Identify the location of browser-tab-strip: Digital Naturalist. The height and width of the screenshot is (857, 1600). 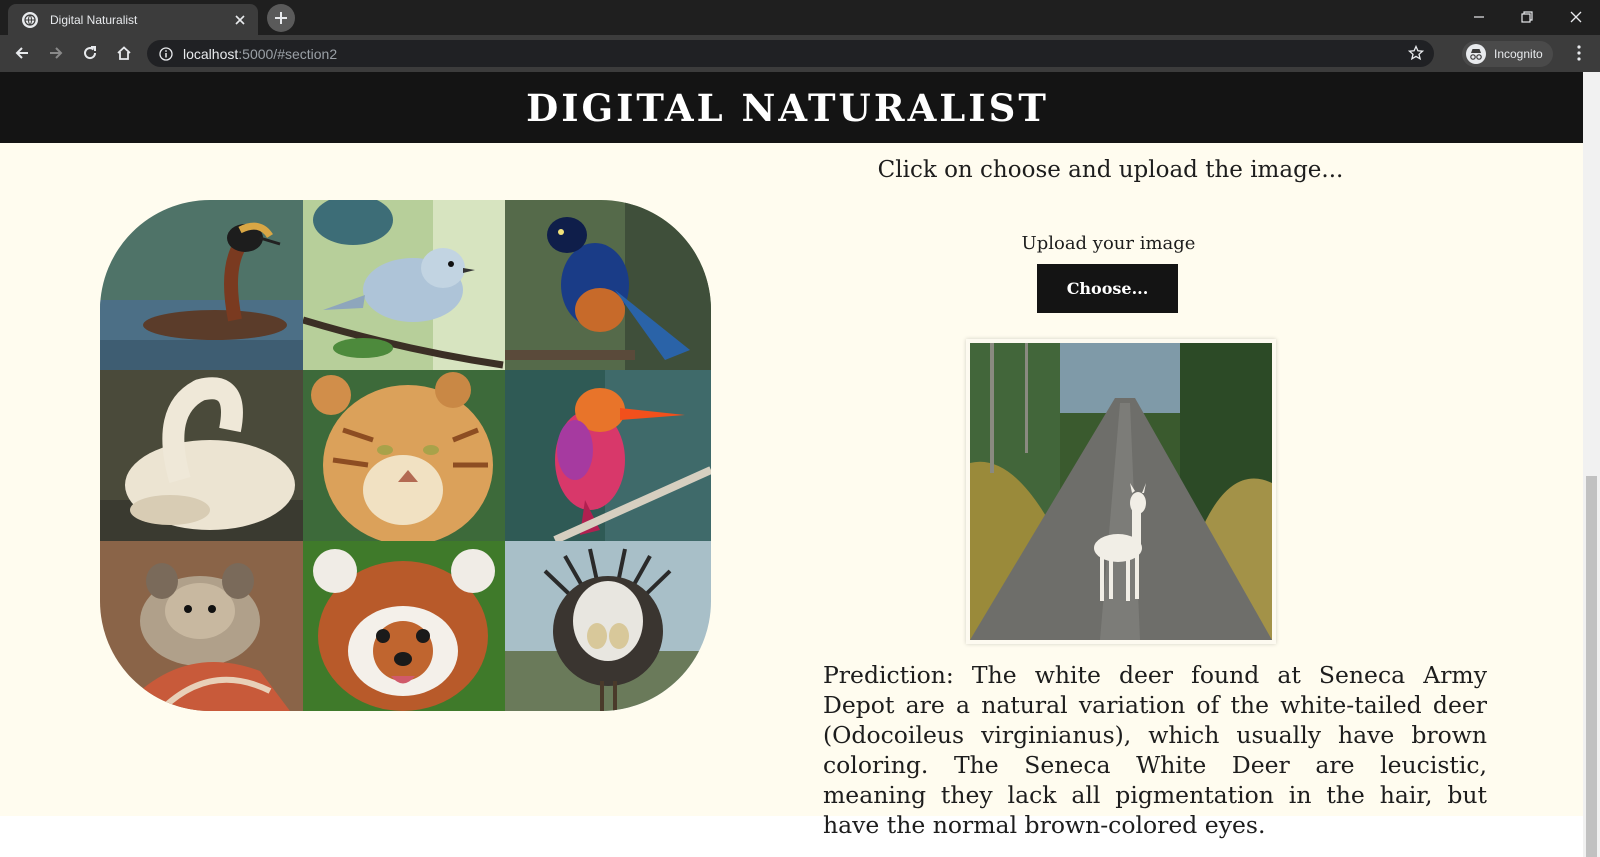
(800, 17).